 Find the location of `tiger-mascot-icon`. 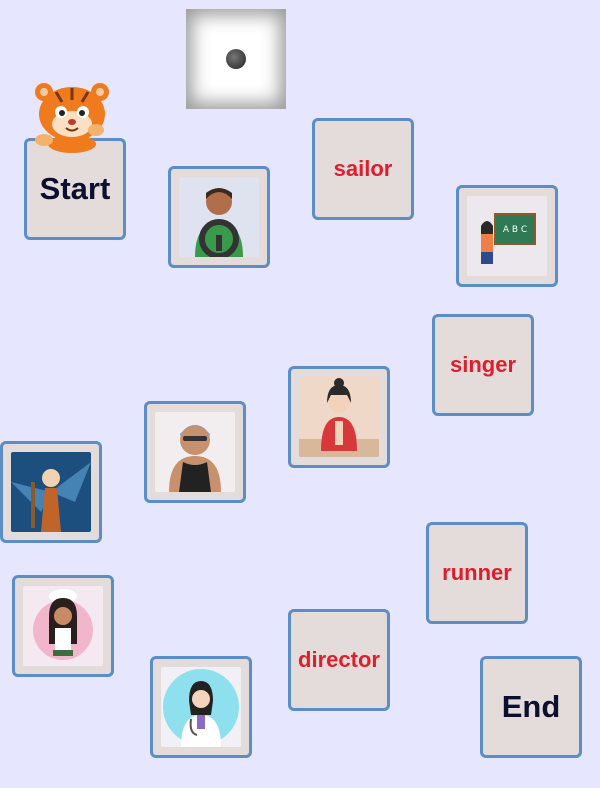

tiger-mascot-icon is located at coordinates (72, 118).